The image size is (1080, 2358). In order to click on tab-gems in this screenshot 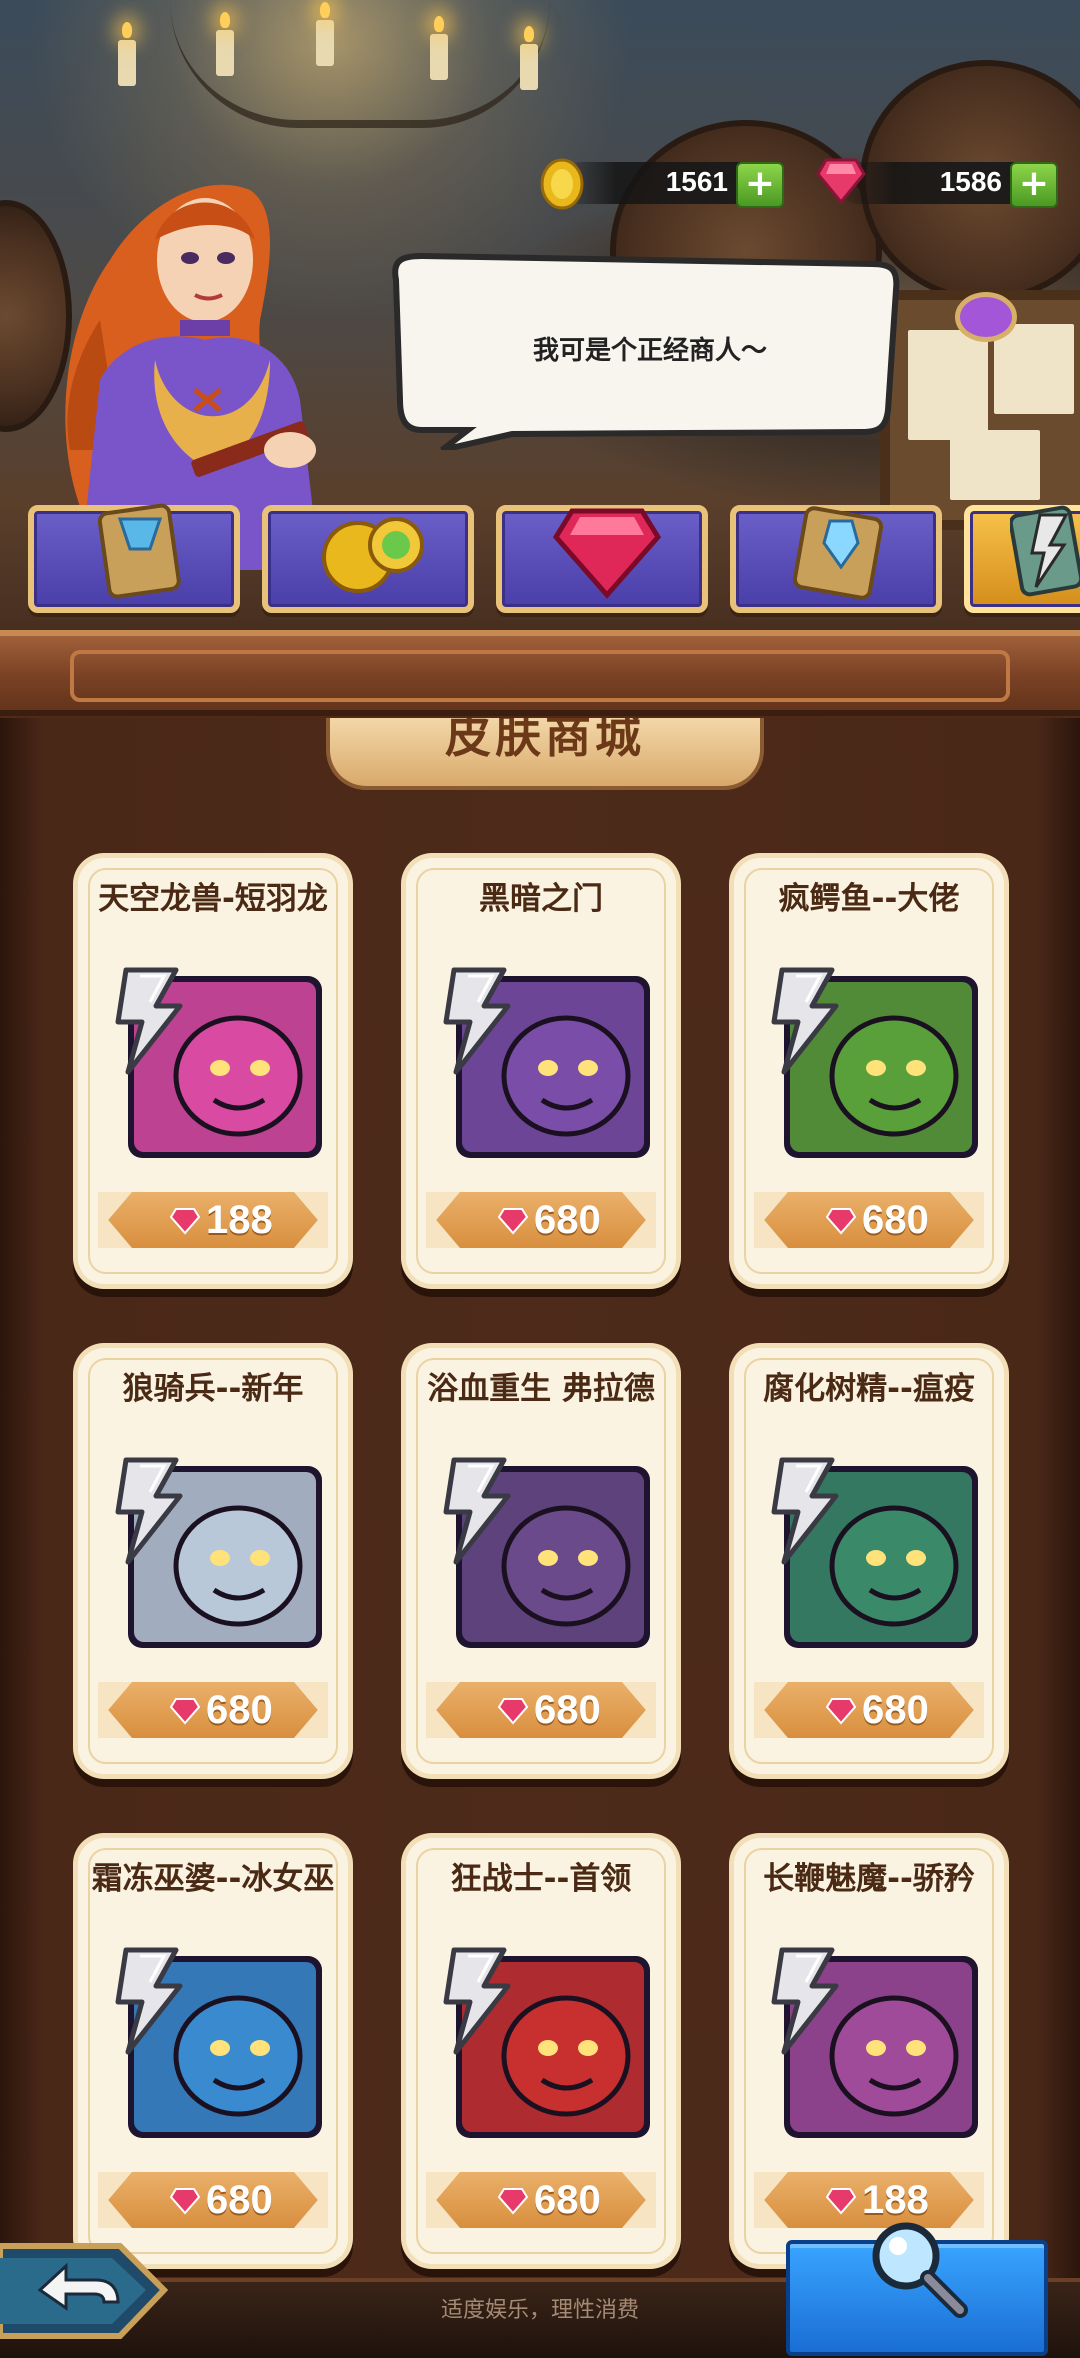, I will do `click(602, 559)`.